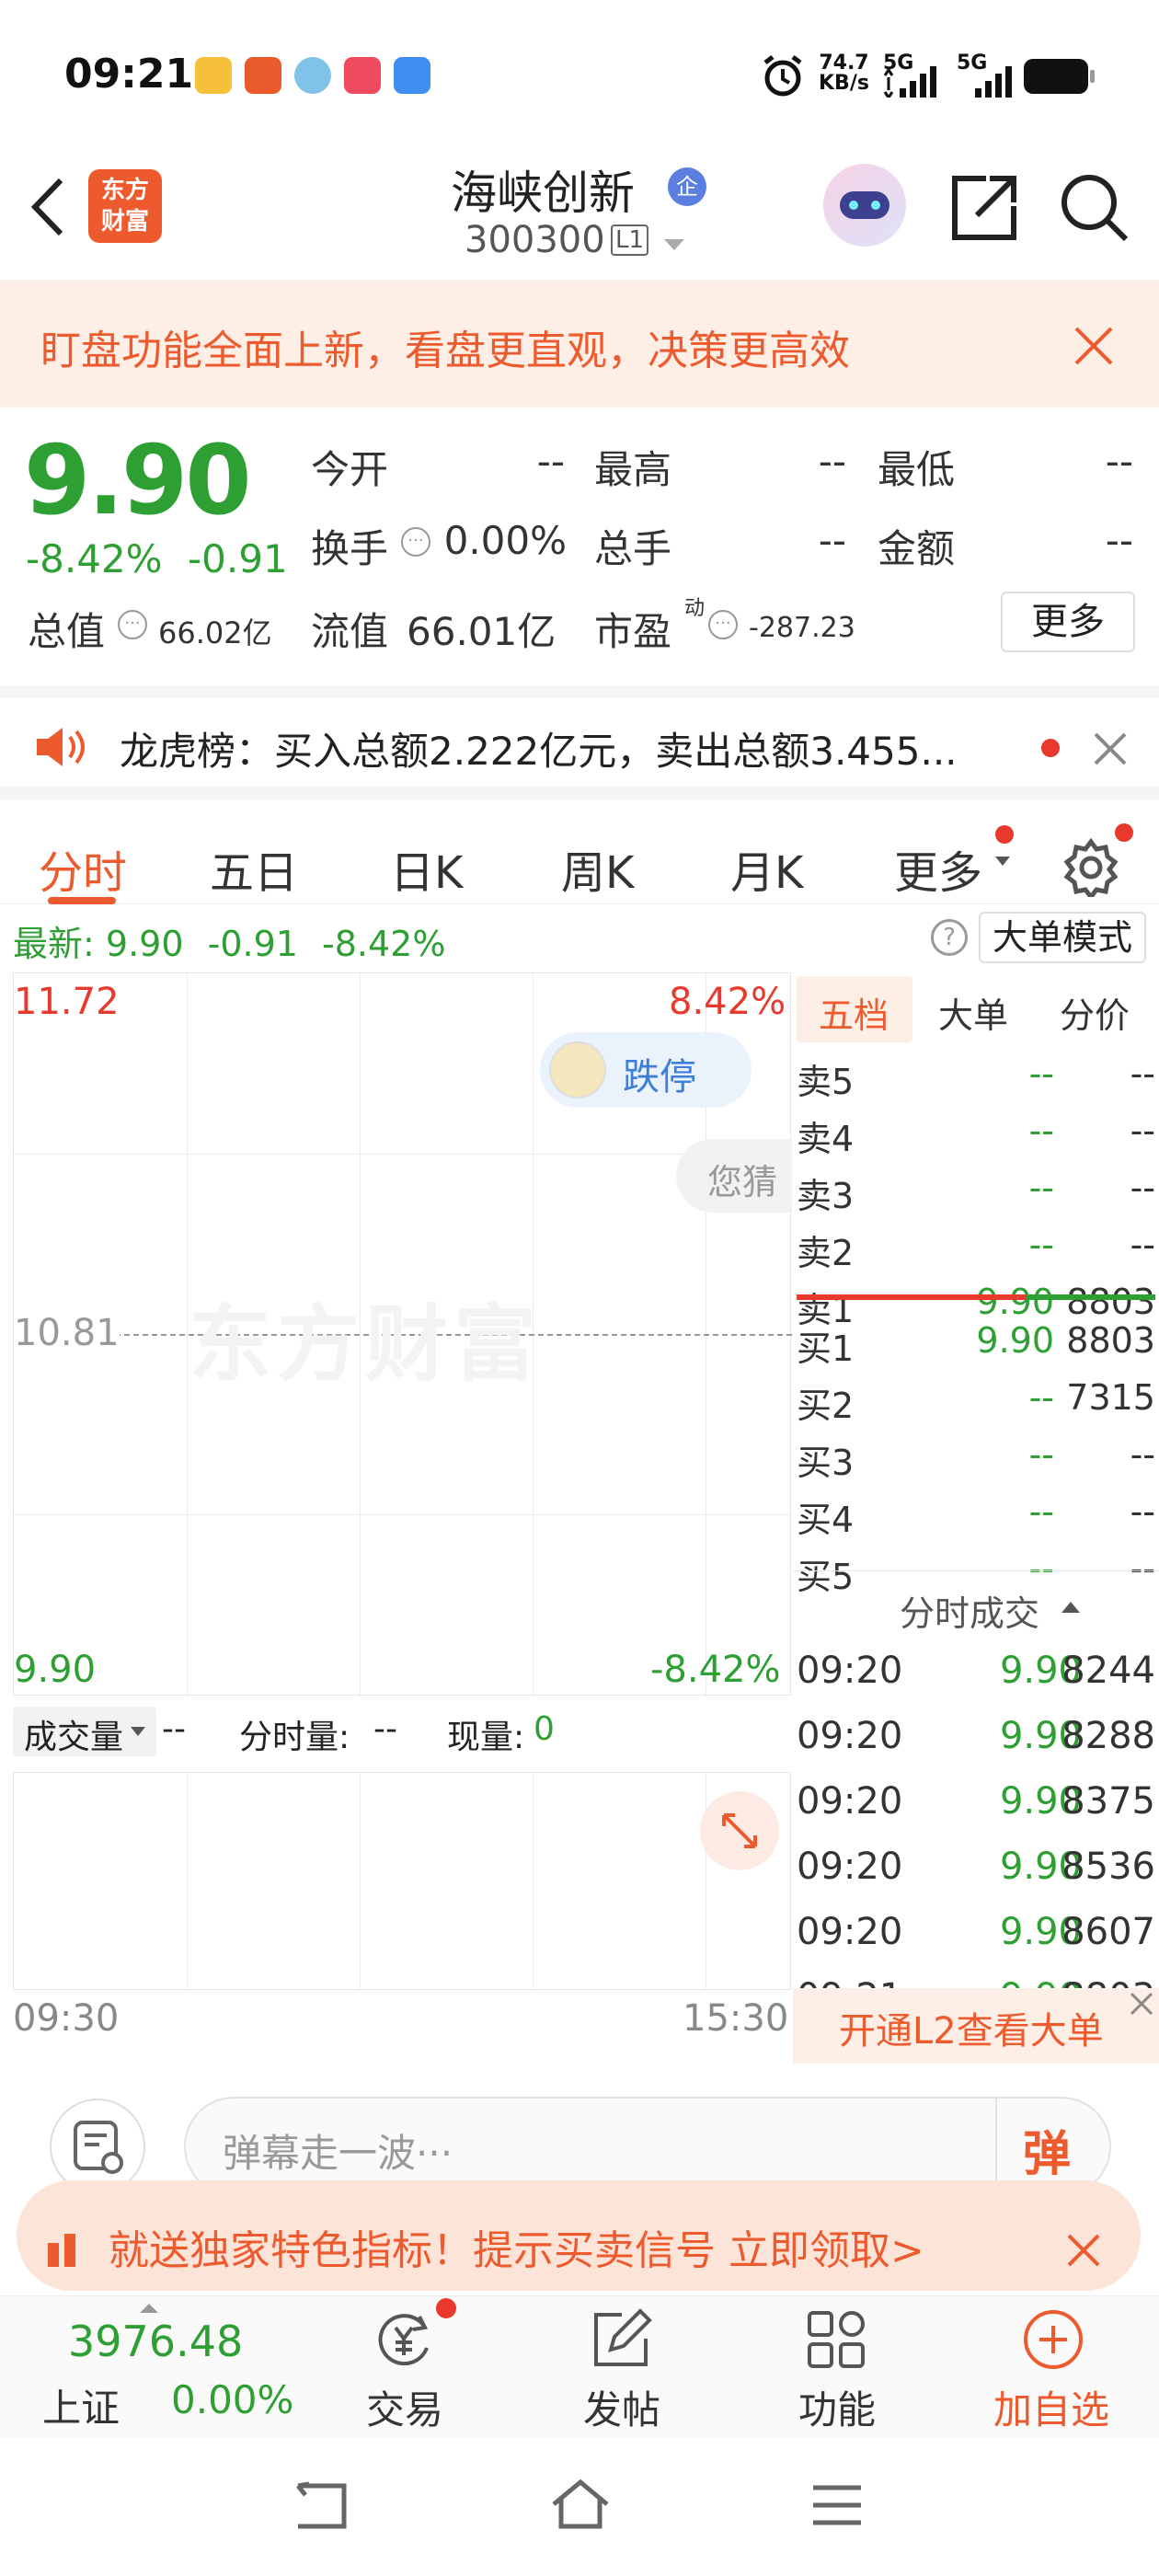 The height and width of the screenshot is (2576, 1159). What do you see at coordinates (61, 2250) in the screenshot?
I see `chart-promo-icon` at bounding box center [61, 2250].